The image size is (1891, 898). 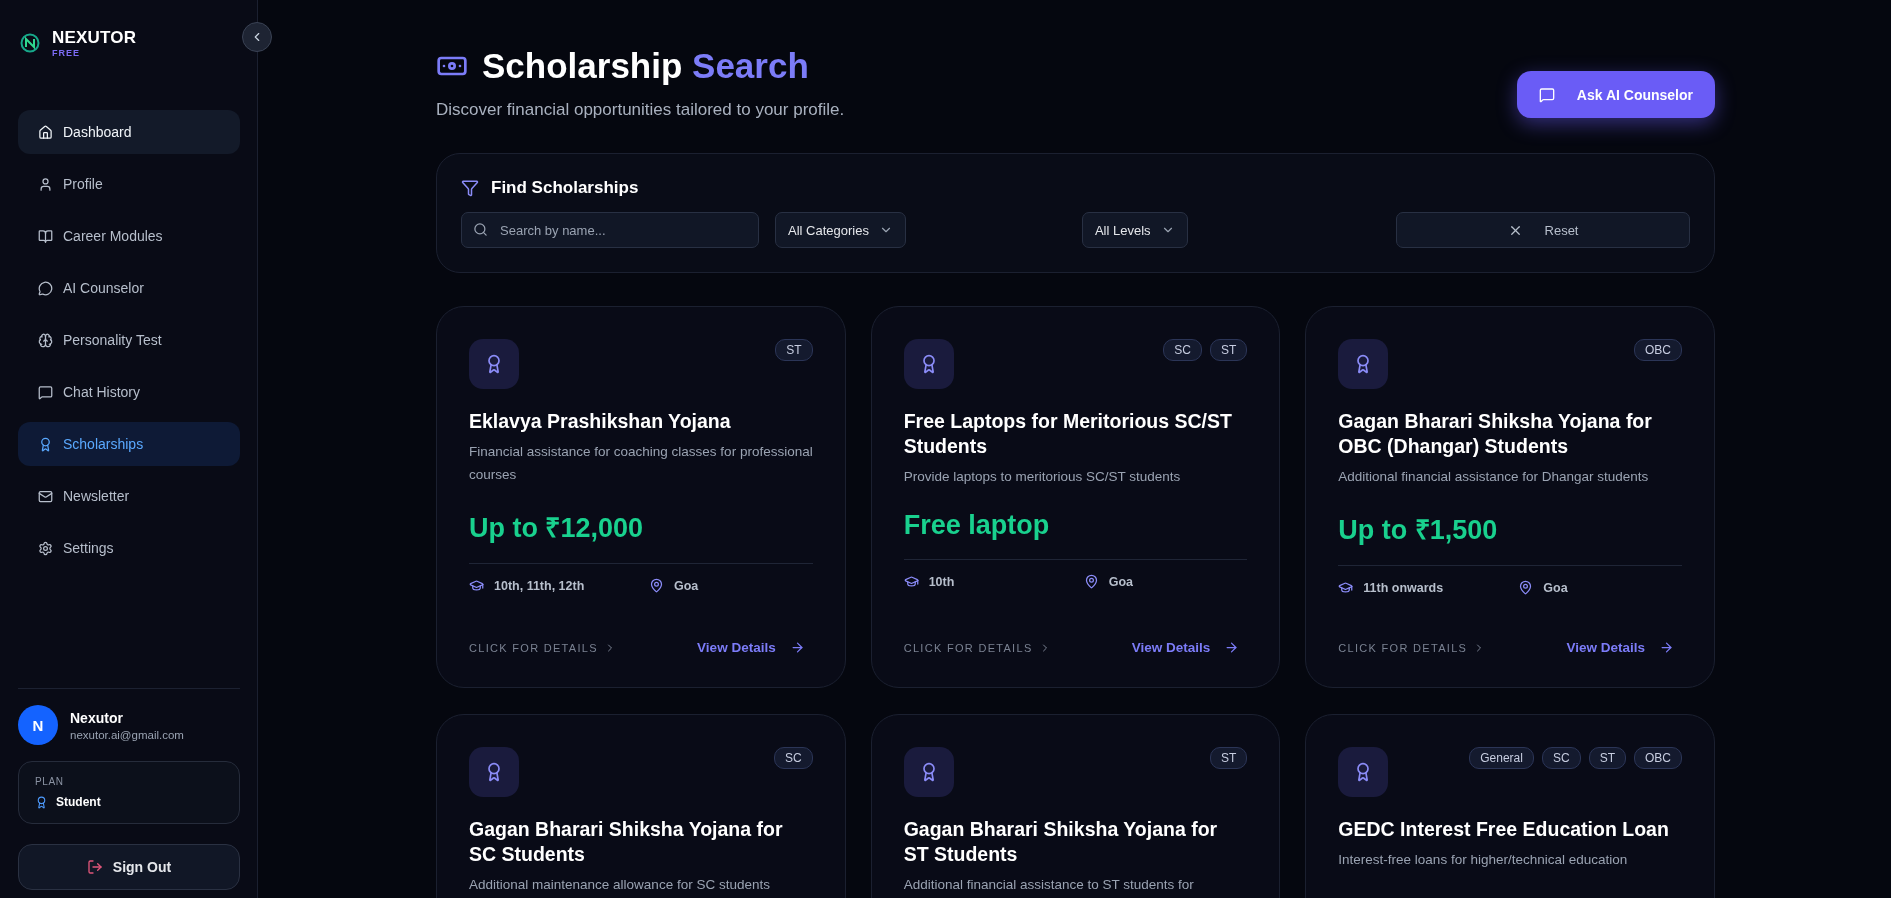 I want to click on scholarship-description: Interest-free loans for higher/technical education, so click(x=1483, y=860).